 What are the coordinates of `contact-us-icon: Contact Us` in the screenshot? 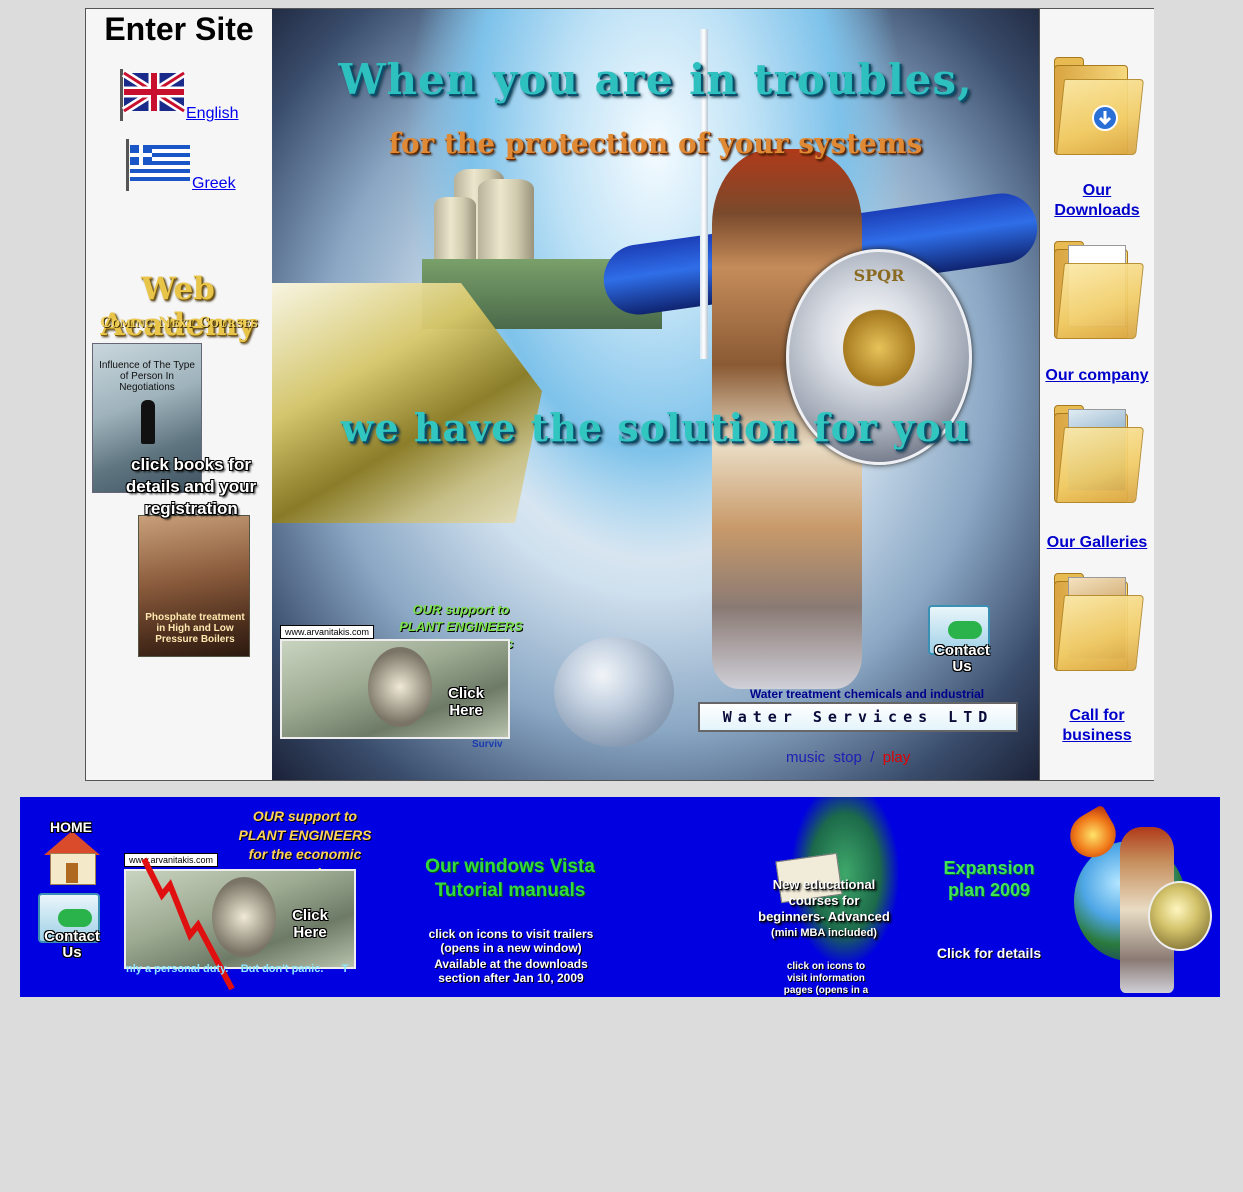 It's located at (962, 641).